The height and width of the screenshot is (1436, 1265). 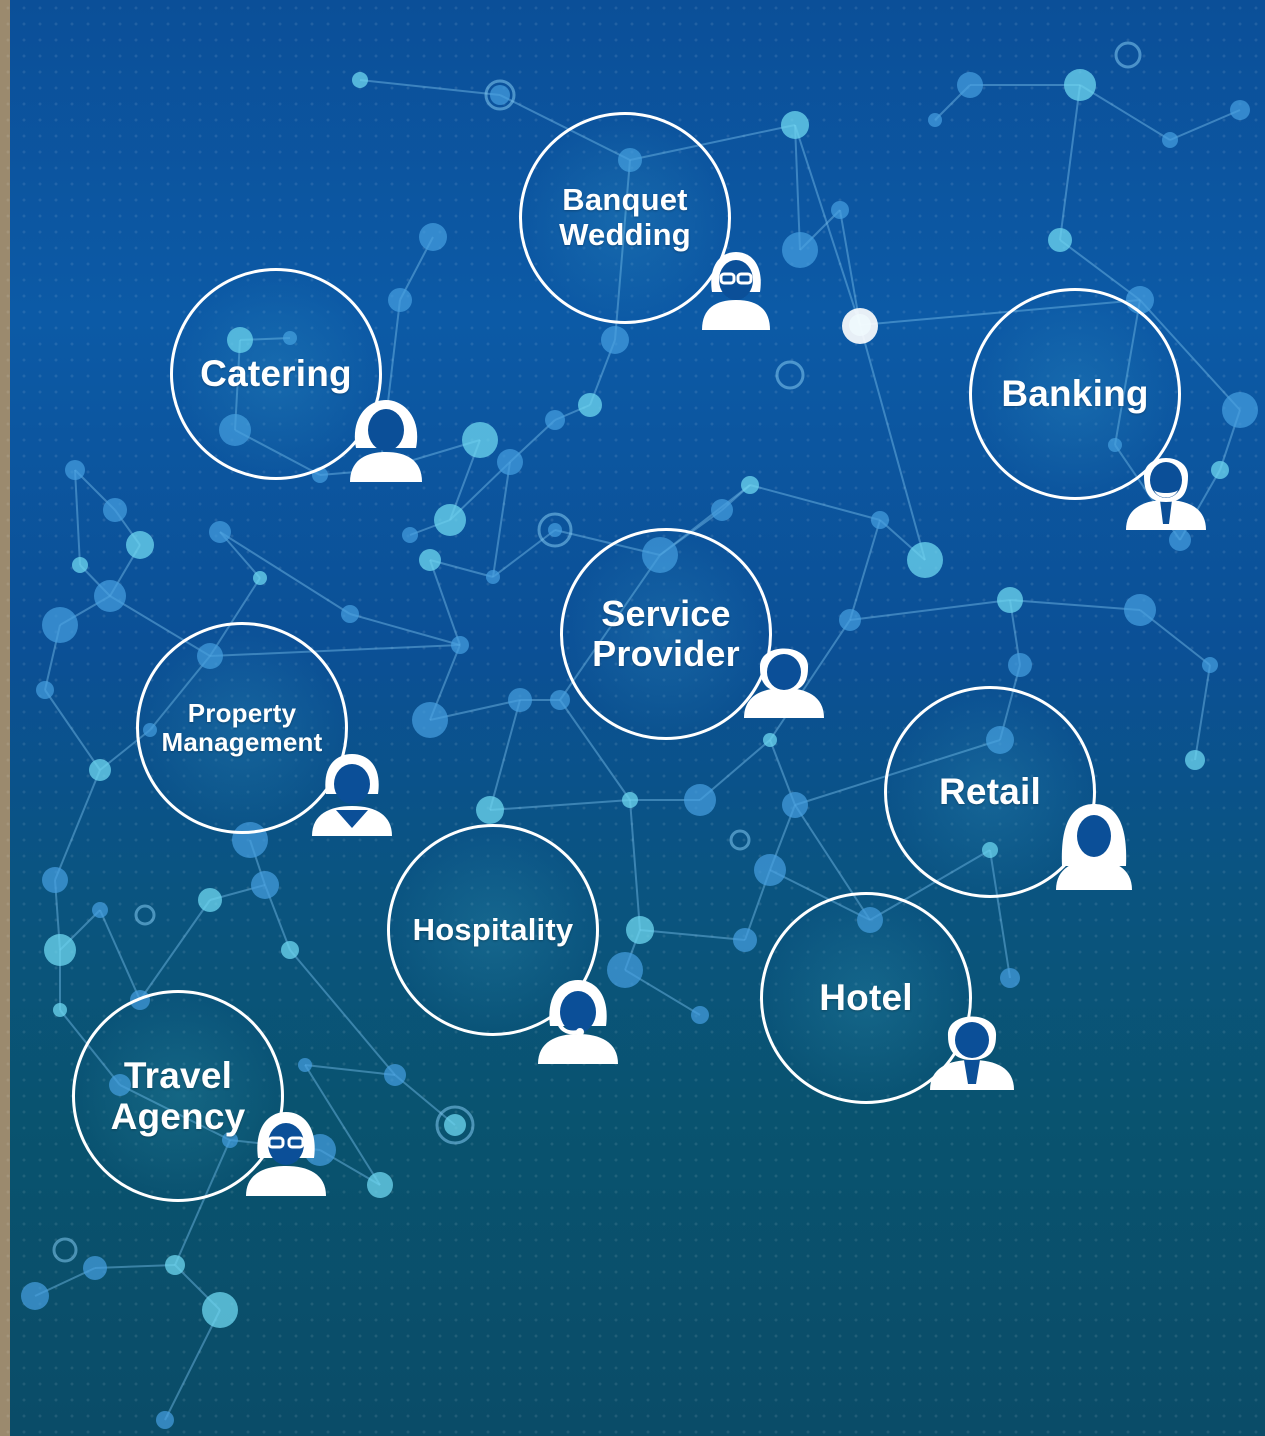 I want to click on node-label: Catering, so click(x=276, y=374).